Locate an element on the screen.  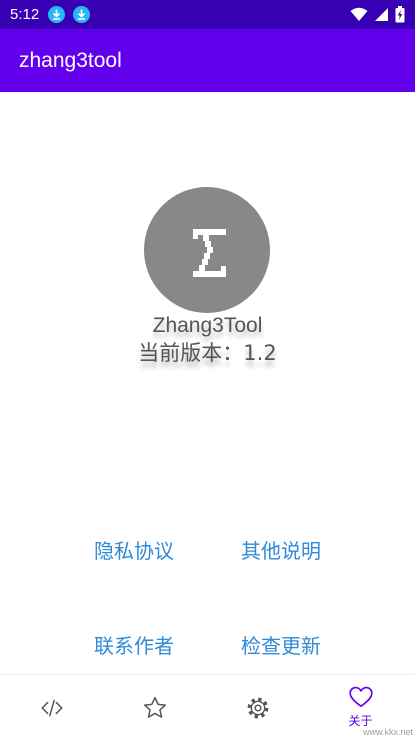
app-logo is located at coordinates (207, 250).